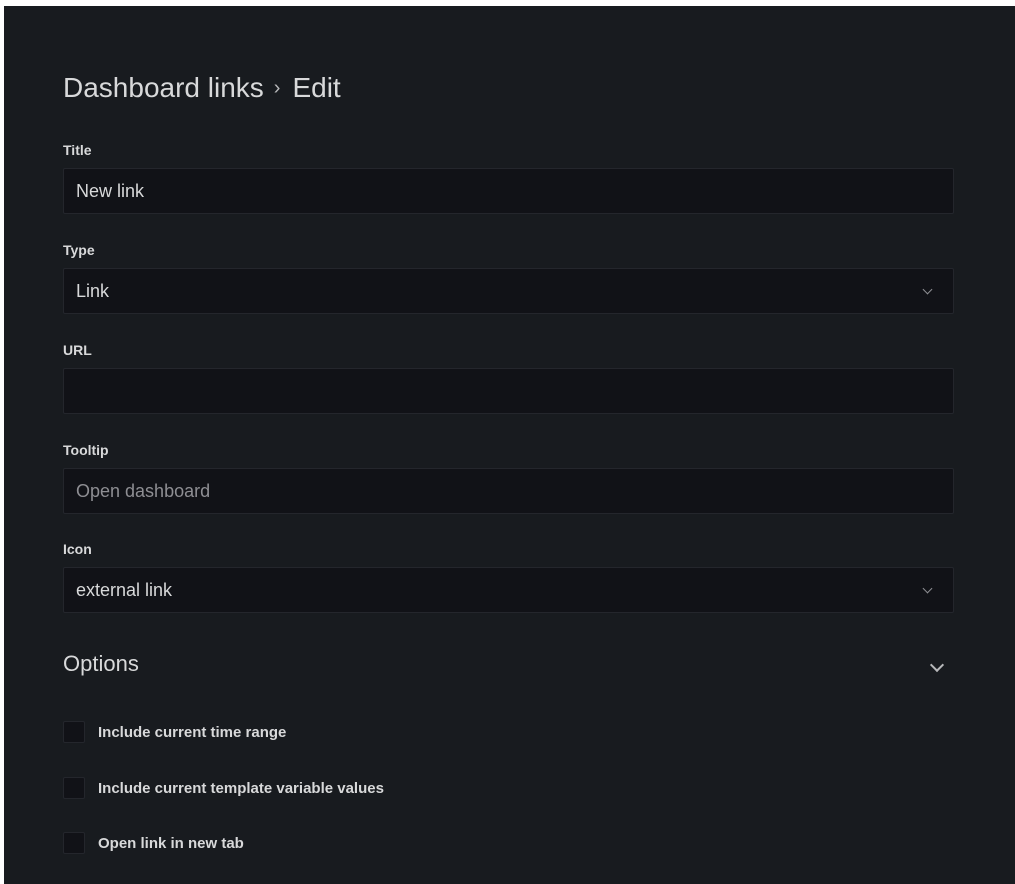 Image resolution: width=1015 pixels, height=884 pixels. What do you see at coordinates (74, 732) in the screenshot?
I see `time-range-checkbox` at bounding box center [74, 732].